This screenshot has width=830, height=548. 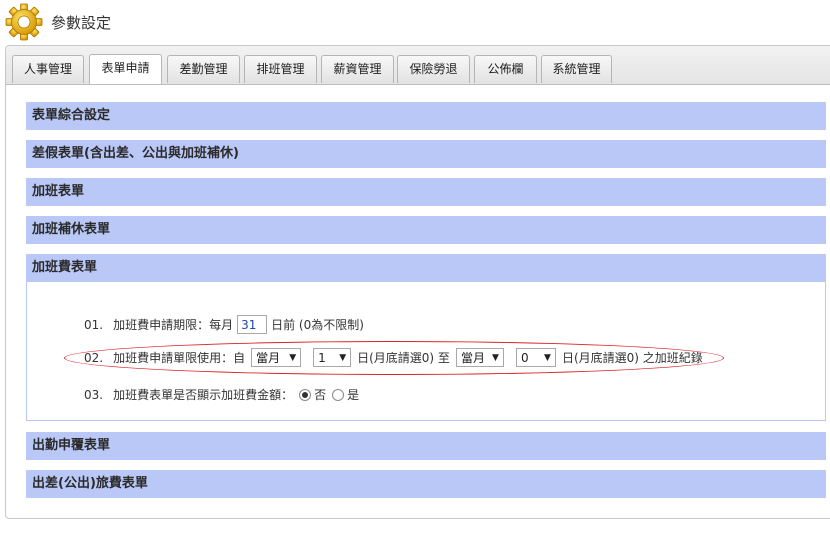 I want to click on section-overtime-form: 加班表單, so click(x=426, y=192).